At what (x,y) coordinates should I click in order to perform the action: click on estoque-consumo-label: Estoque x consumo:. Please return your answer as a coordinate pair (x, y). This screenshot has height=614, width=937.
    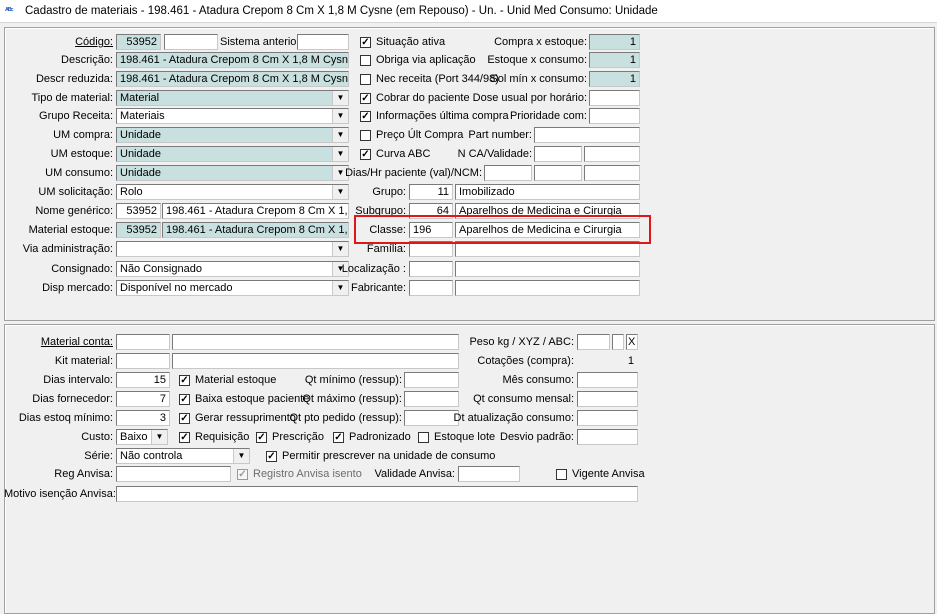
    Looking at the image, I should click on (537, 60).